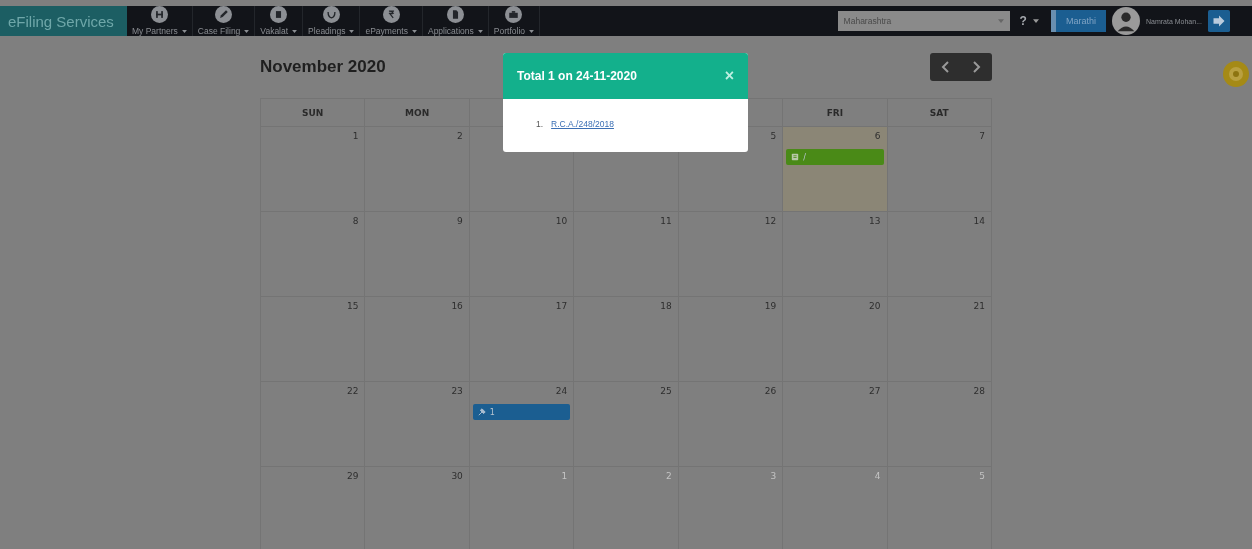 Image resolution: width=1252 pixels, height=549 pixels. What do you see at coordinates (835, 157) in the screenshot?
I see `calendar-event: /` at bounding box center [835, 157].